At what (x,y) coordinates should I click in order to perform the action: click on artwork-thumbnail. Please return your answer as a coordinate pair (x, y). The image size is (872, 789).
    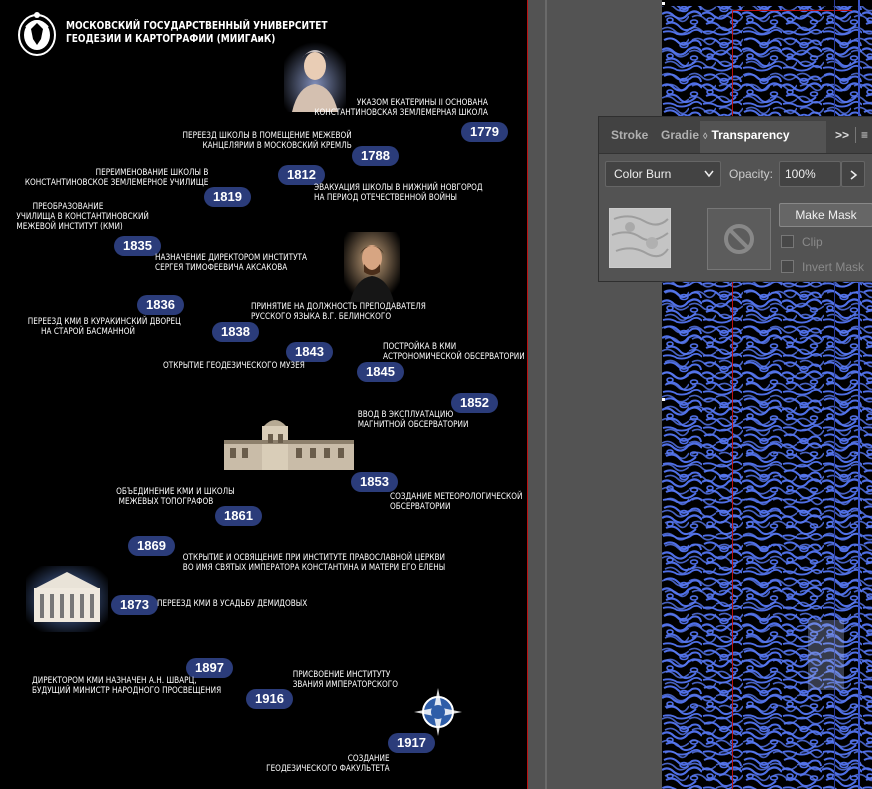
    Looking at the image, I should click on (640, 238).